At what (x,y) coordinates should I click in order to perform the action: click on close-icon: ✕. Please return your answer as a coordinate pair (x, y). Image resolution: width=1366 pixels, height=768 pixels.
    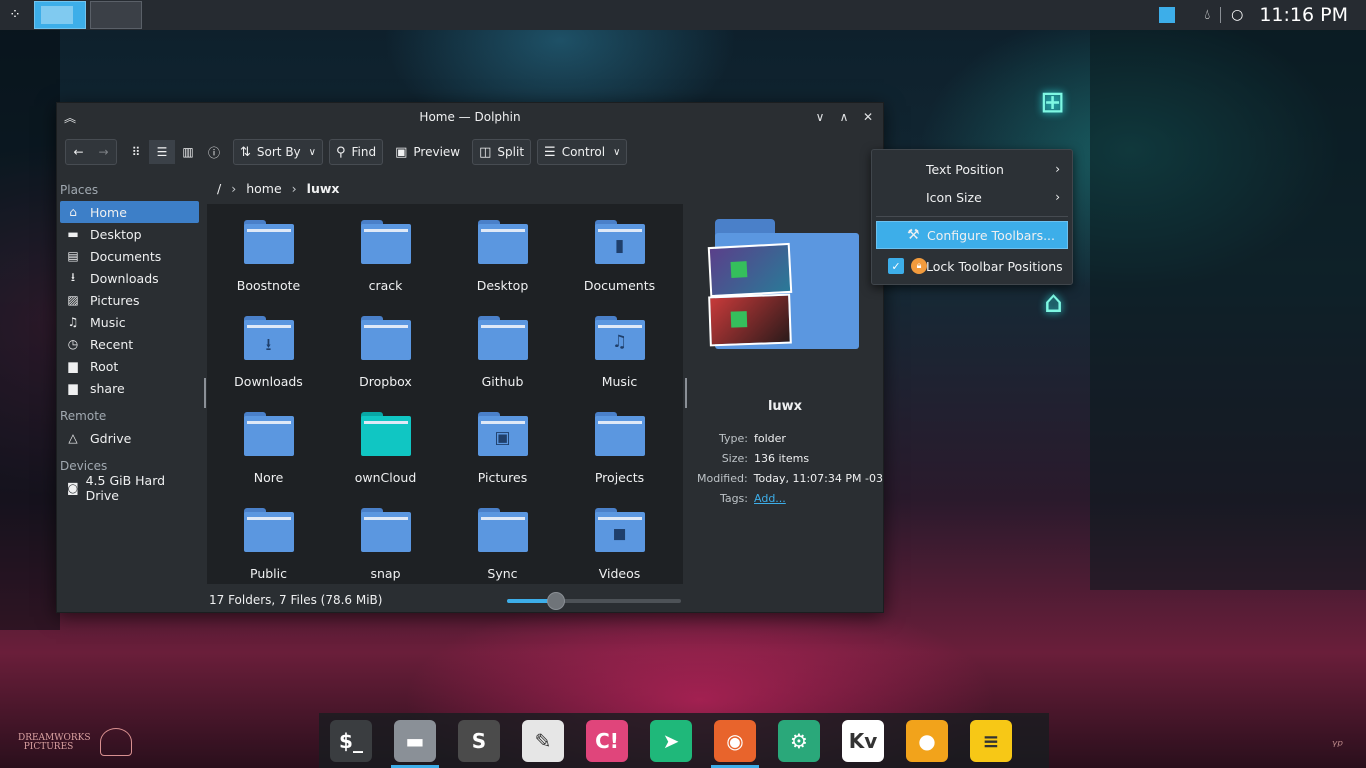
    Looking at the image, I should click on (868, 117).